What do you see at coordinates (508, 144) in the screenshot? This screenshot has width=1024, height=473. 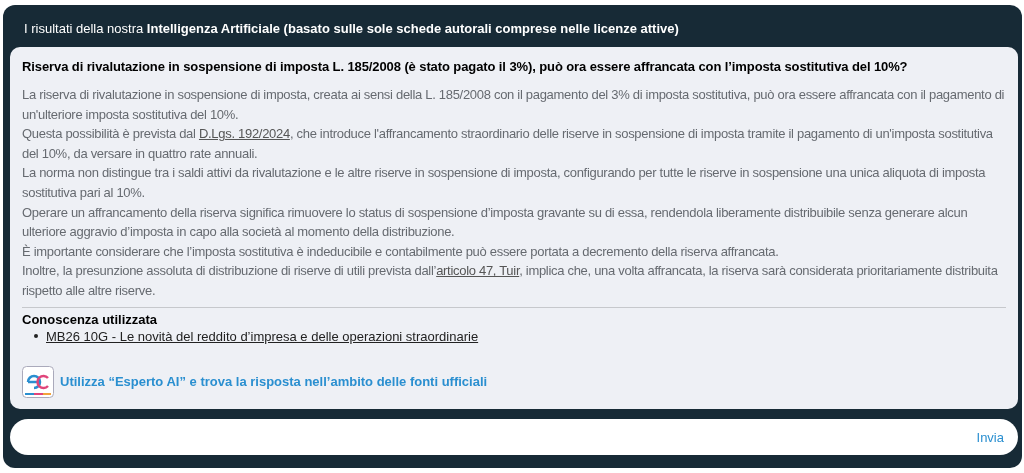 I see `answer-paragraph: Questa possibilità è prevista dal D.Lgs. 192/2024, che introduce l'affrancamento straordinario delle riserve in sospensione di imposta tramite il pagamento di un'imposta sostitutiva del 10%, da versare in quattro rate annuali.` at bounding box center [508, 144].